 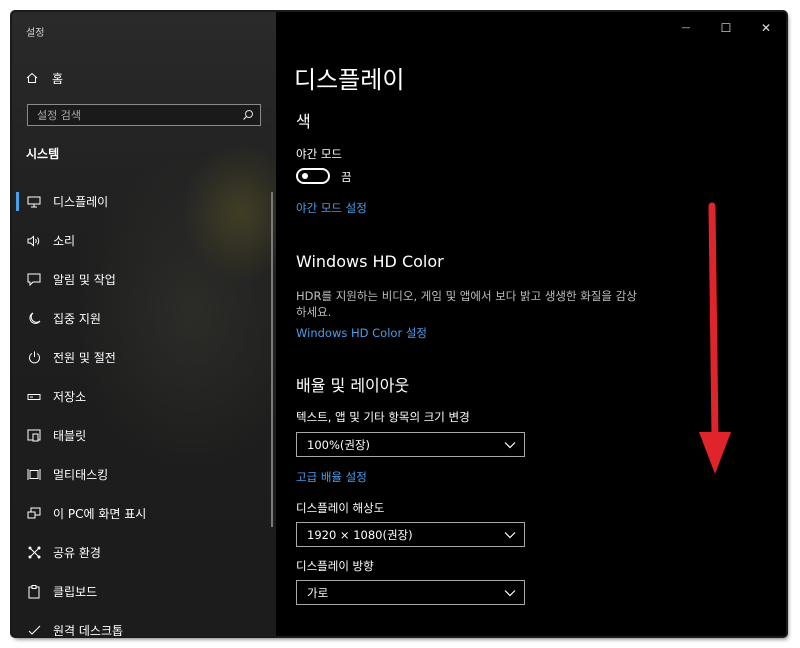 What do you see at coordinates (143, 552) in the screenshot?
I see `sidebar-item-shared-experiences: 공유 환경` at bounding box center [143, 552].